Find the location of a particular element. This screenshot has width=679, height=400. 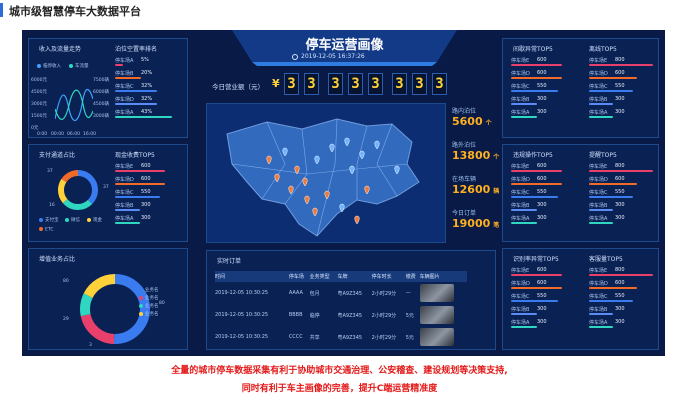

value-added-panel: 增值业务占比 80 29 3 80 业务名 业务名 业务名 业务名 is located at coordinates (108, 299).